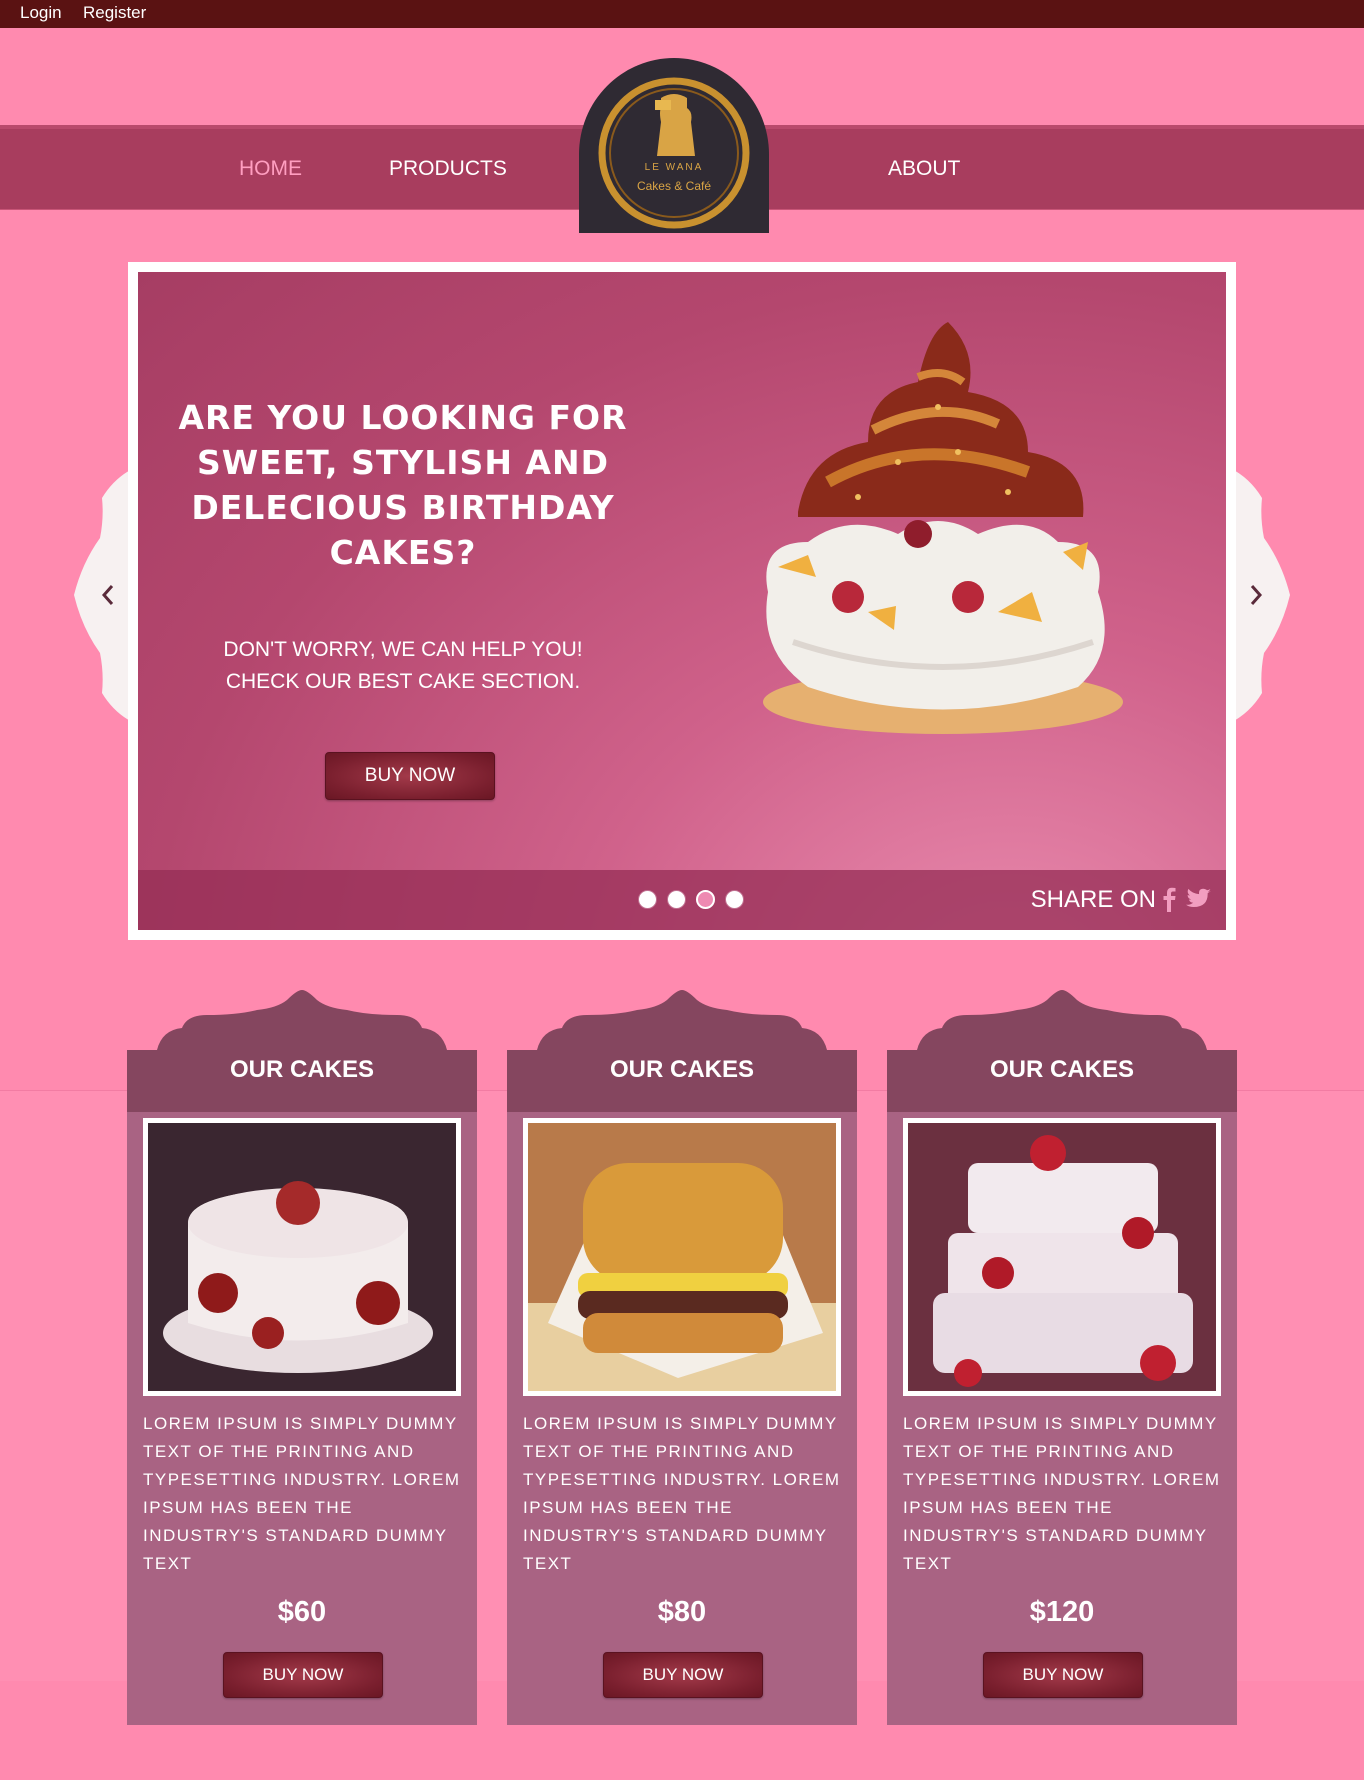  What do you see at coordinates (410, 776) in the screenshot?
I see `slide-buy-now-button: BUY NOW` at bounding box center [410, 776].